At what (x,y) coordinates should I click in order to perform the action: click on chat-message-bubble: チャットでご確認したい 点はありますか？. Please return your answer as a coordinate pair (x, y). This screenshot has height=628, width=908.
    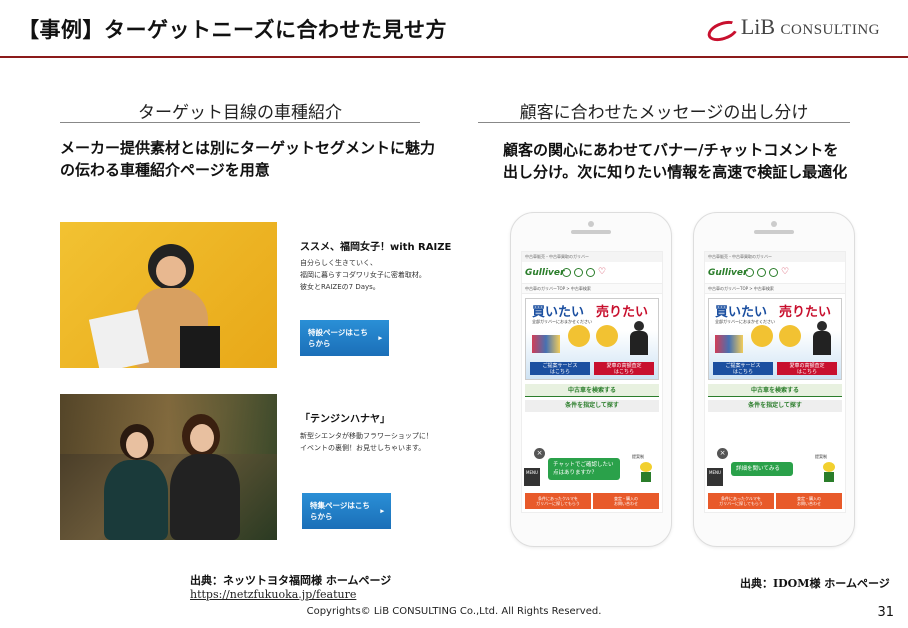
    Looking at the image, I should click on (584, 469).